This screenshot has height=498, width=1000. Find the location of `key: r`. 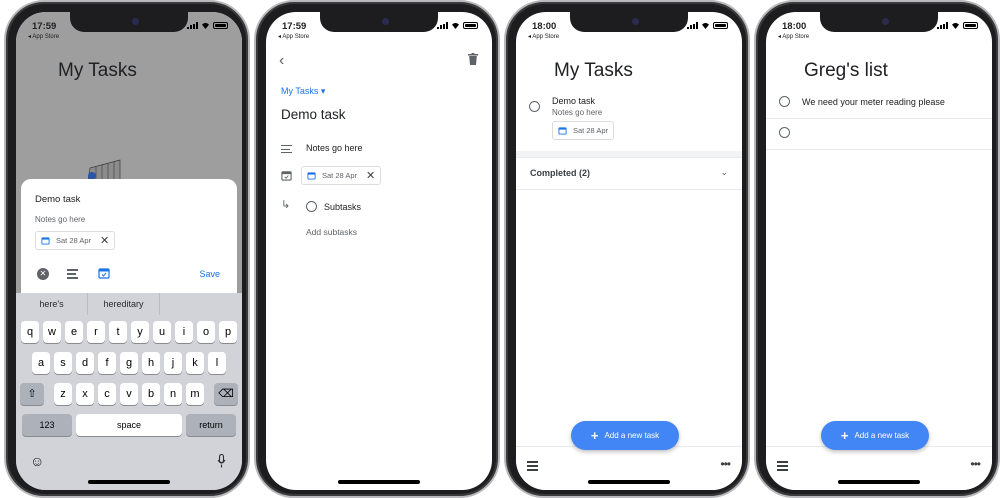

key: r is located at coordinates (96, 332).